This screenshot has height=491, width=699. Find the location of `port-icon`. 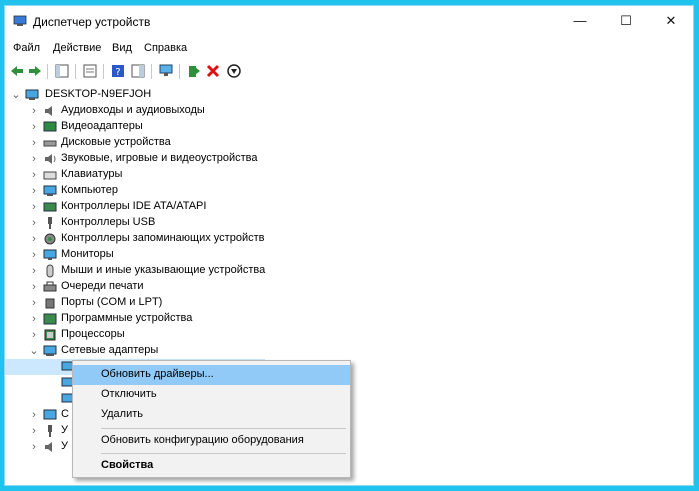

port-icon is located at coordinates (50, 303).